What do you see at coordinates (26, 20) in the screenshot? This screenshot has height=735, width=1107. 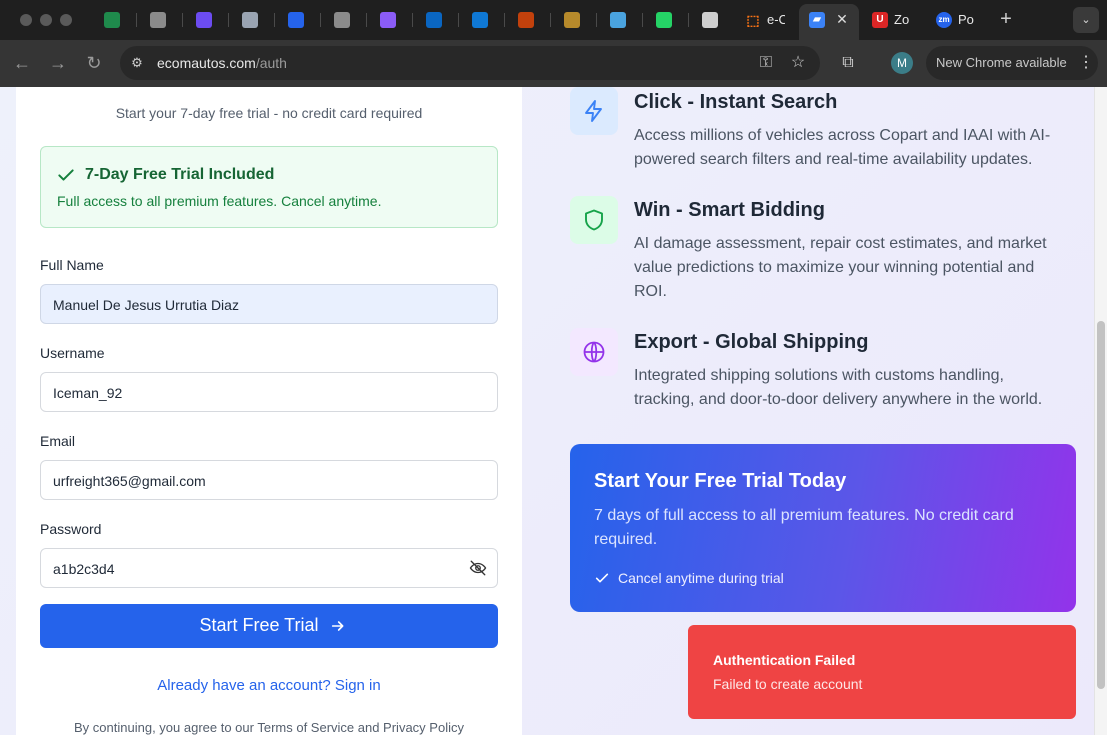 I see `close-window-button` at bounding box center [26, 20].